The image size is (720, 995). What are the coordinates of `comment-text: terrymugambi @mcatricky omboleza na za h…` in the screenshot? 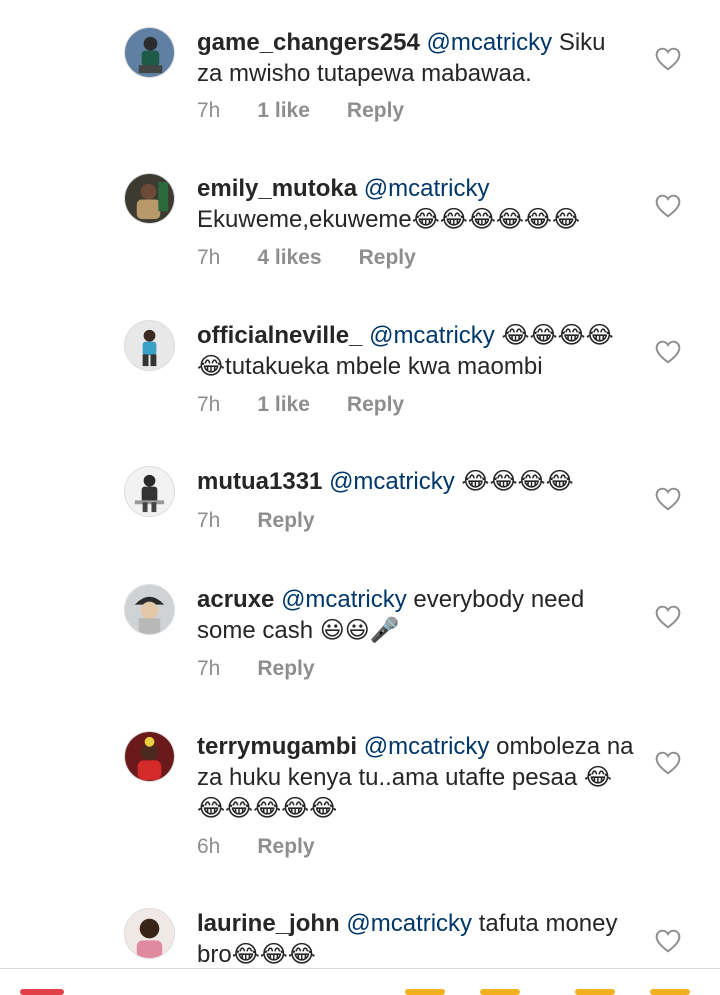 It's located at (417, 777).